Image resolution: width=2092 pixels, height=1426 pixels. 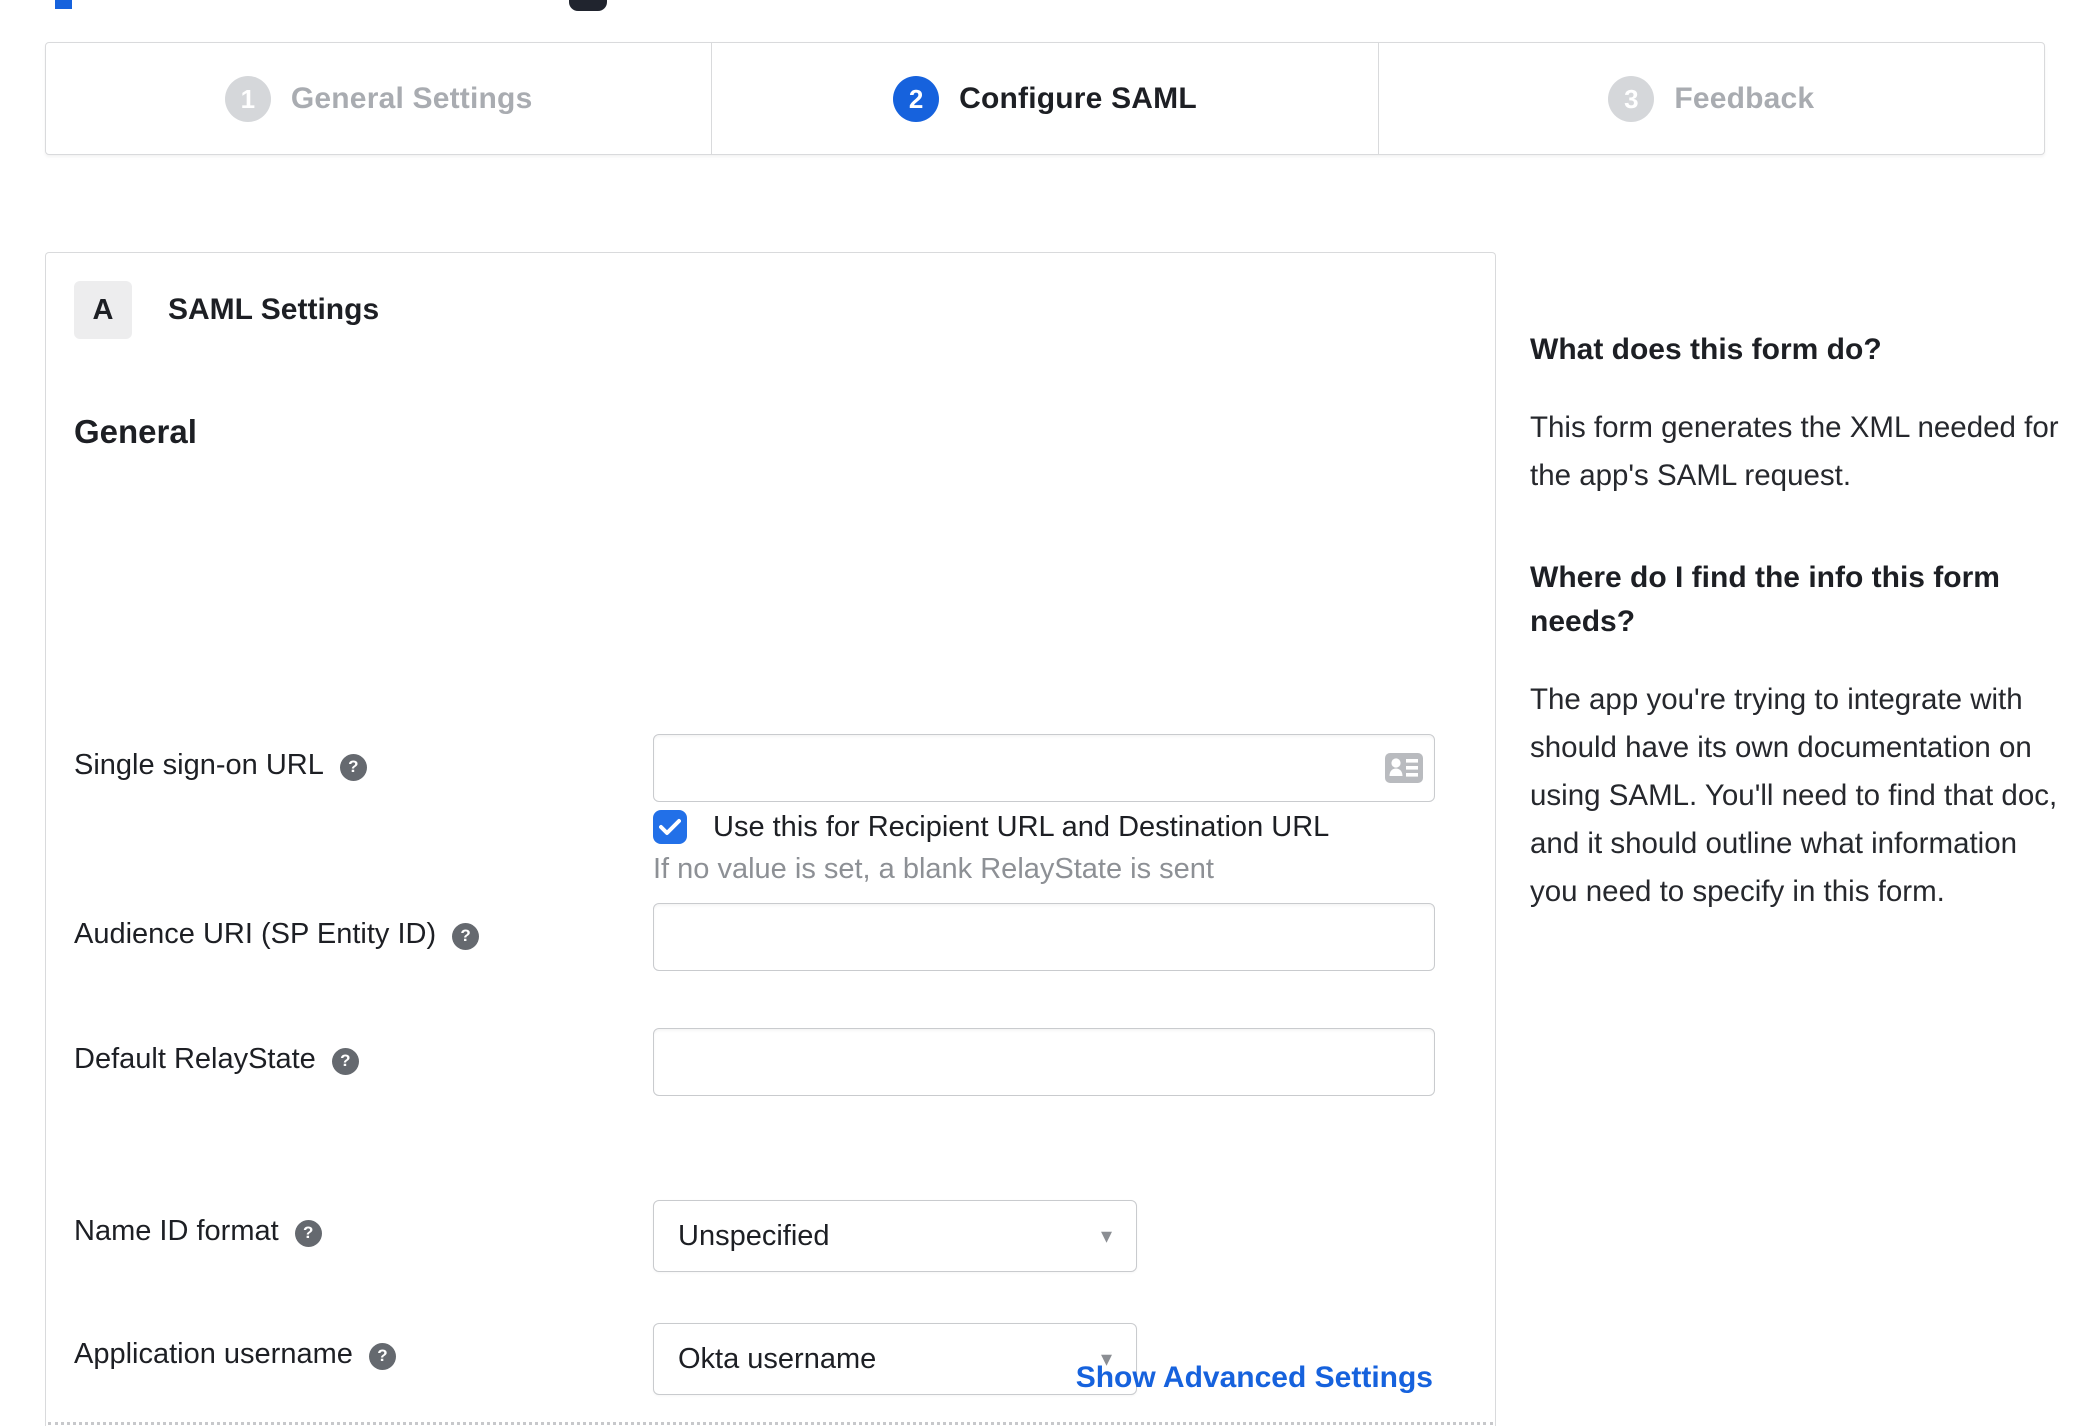 What do you see at coordinates (247, 98) in the screenshot?
I see `step-1-circle: 1` at bounding box center [247, 98].